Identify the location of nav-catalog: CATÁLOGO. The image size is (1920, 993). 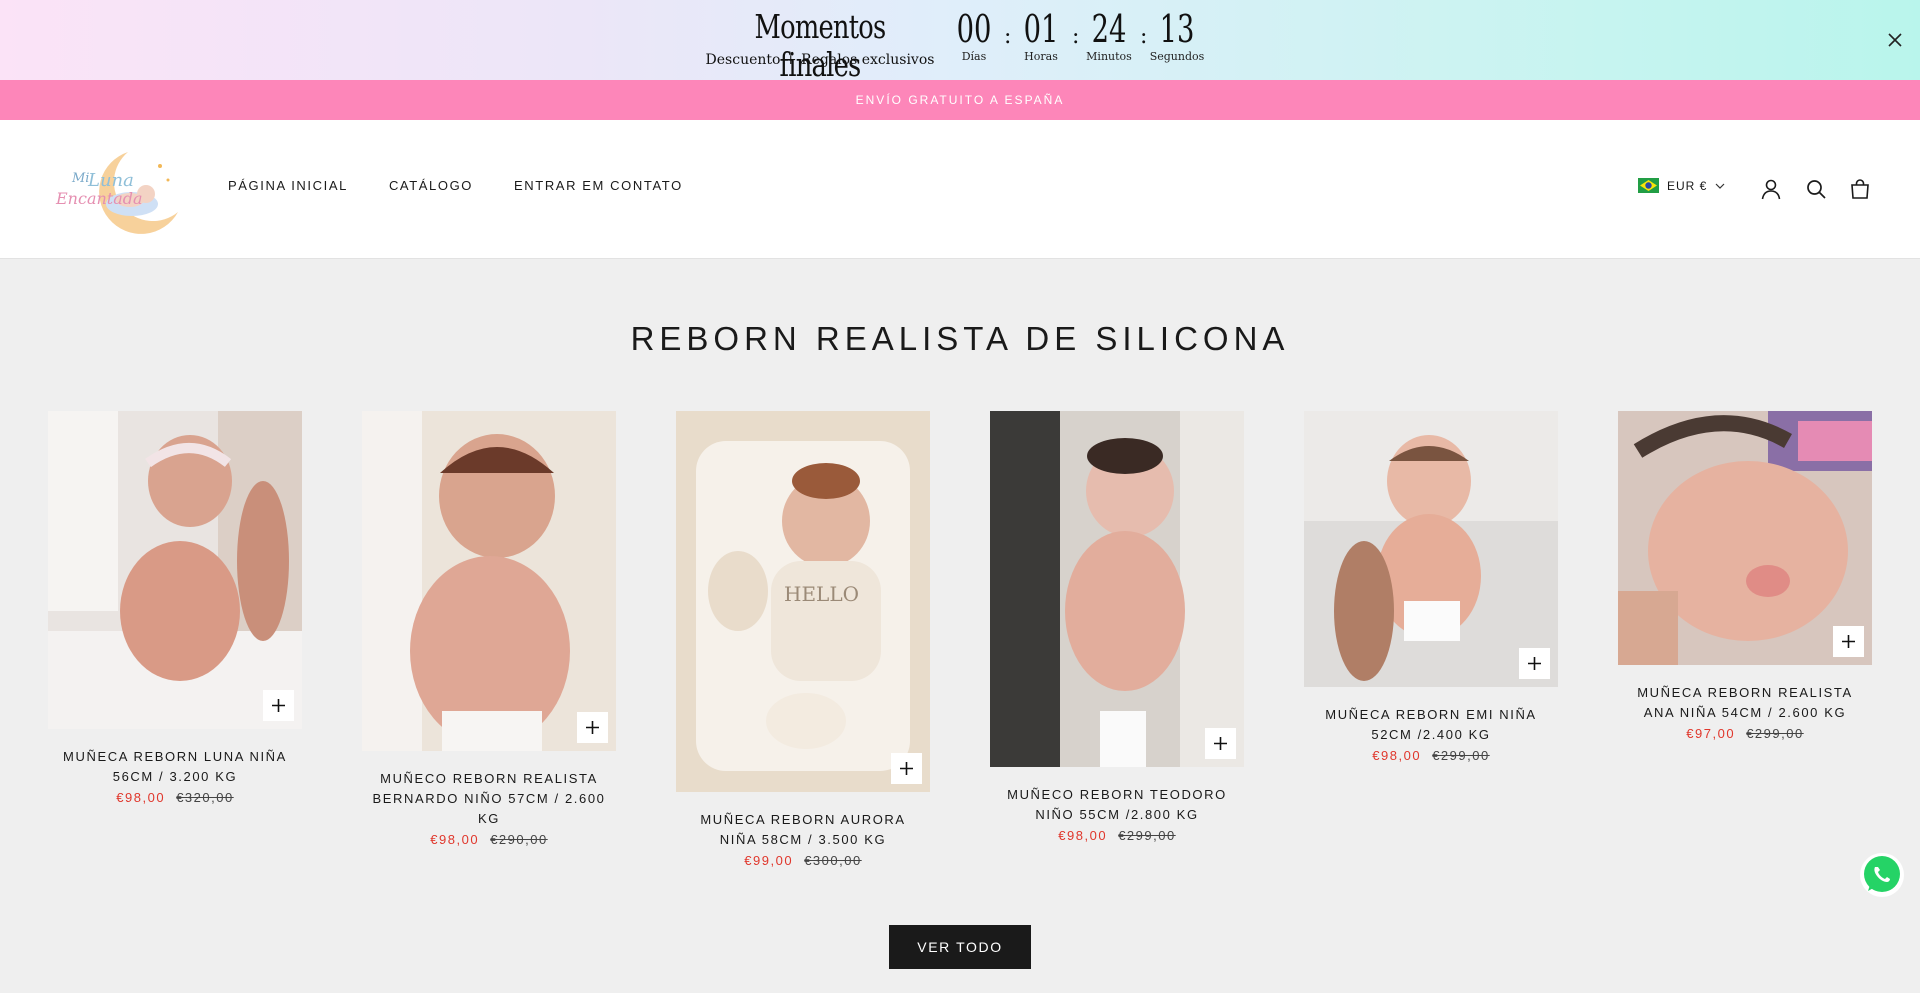
(431, 185).